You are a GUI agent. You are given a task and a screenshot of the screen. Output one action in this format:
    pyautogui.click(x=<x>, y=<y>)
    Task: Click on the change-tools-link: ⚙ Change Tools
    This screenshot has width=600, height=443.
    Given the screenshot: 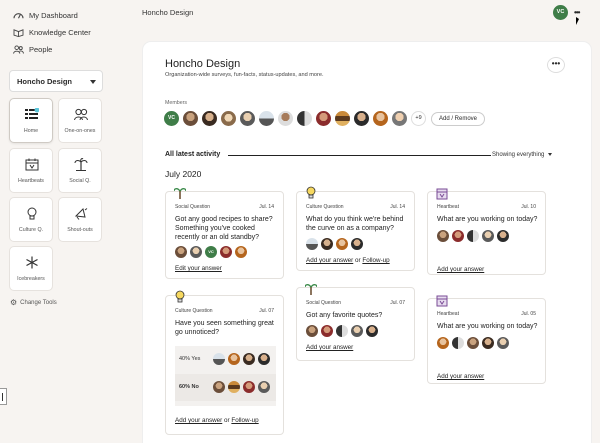 What is the action you would take?
    pyautogui.click(x=33, y=302)
    